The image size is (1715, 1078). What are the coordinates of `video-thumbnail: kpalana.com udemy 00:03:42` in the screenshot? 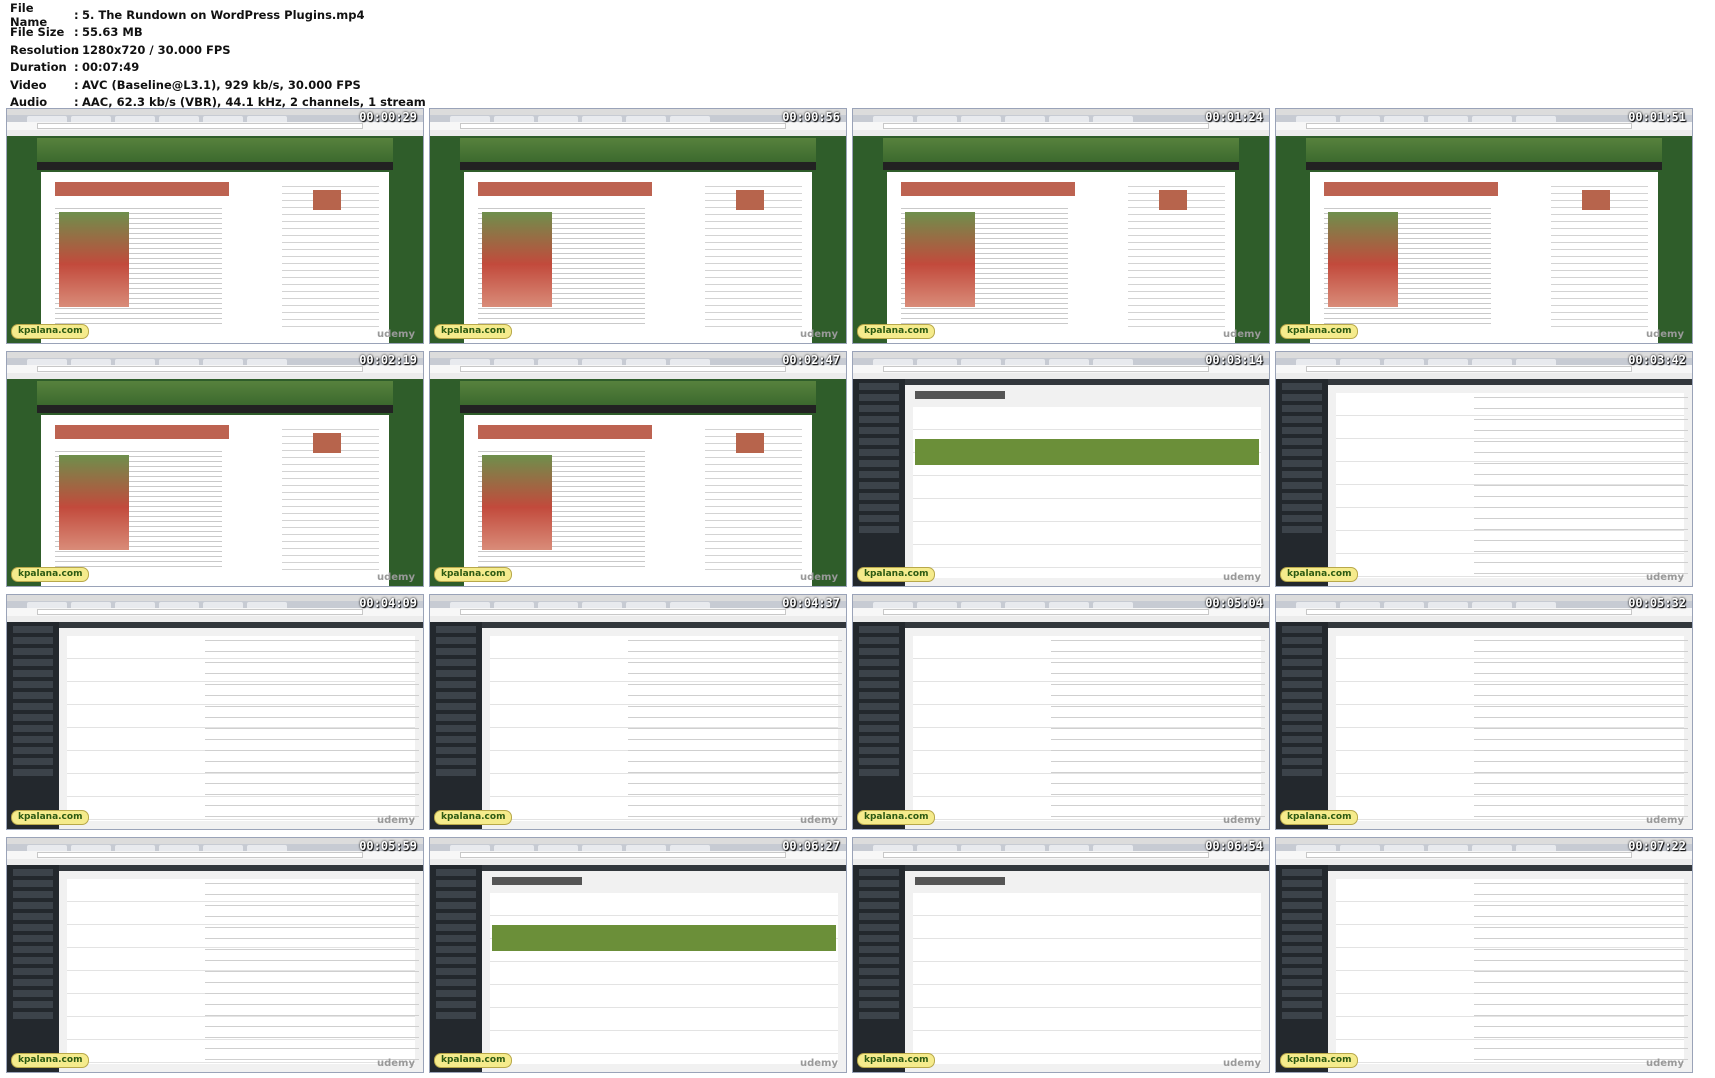 It's located at (1484, 469).